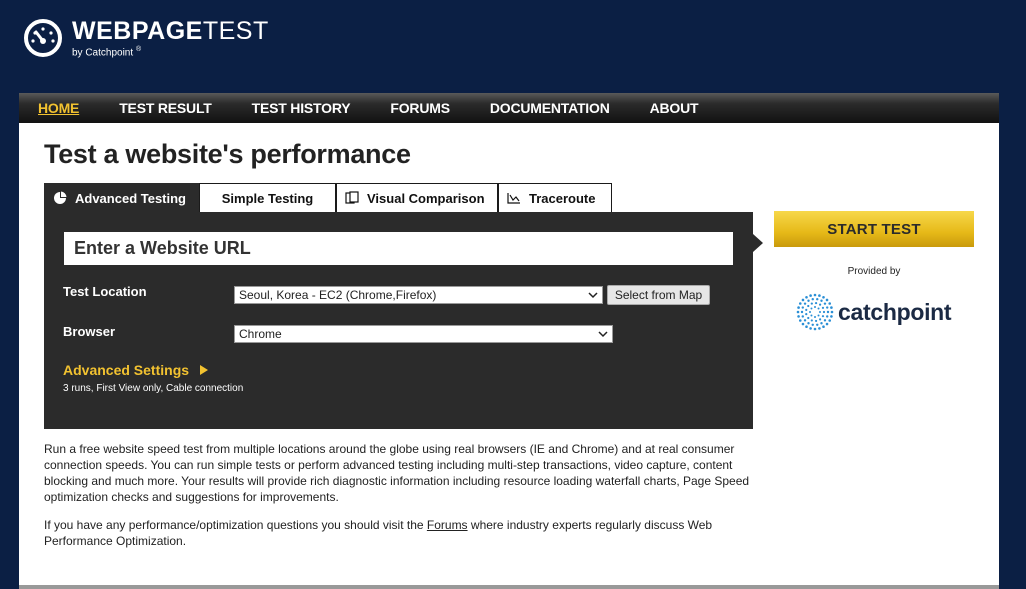 Image resolution: width=1026 pixels, height=589 pixels. I want to click on pie-chart-icon, so click(60, 197).